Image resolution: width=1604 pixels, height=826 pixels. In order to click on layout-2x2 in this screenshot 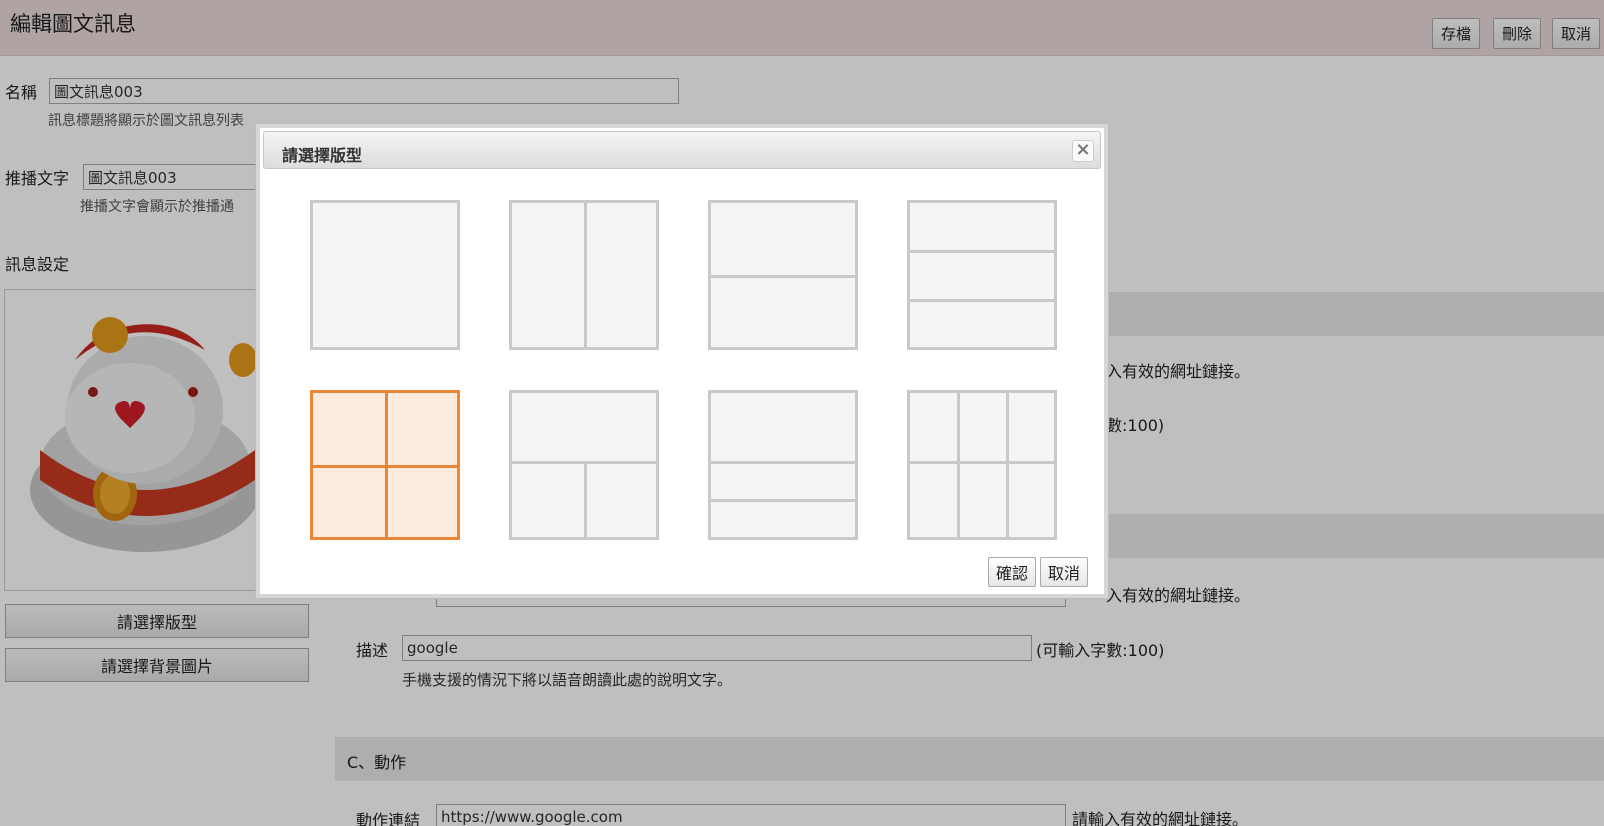, I will do `click(385, 465)`.